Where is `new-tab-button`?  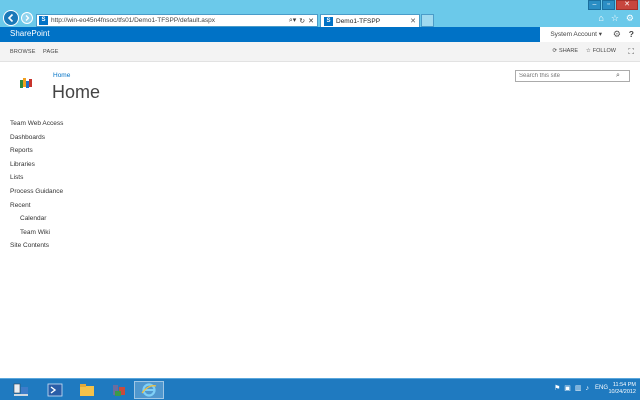
new-tab-button is located at coordinates (427, 20).